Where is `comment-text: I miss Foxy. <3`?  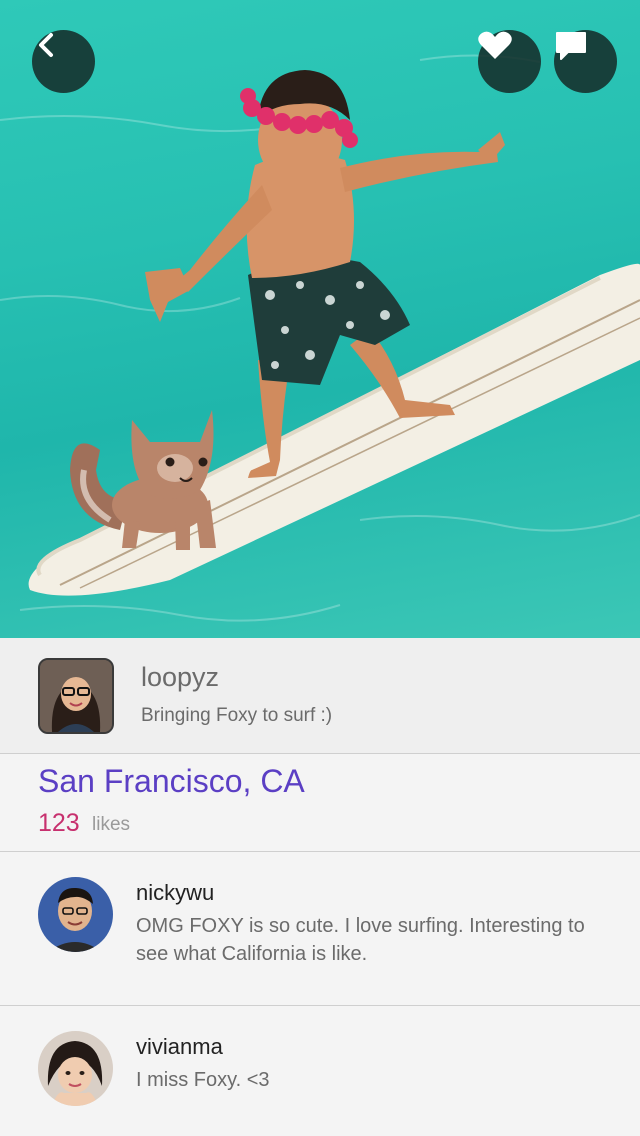 comment-text: I miss Foxy. <3 is located at coordinates (203, 1080).